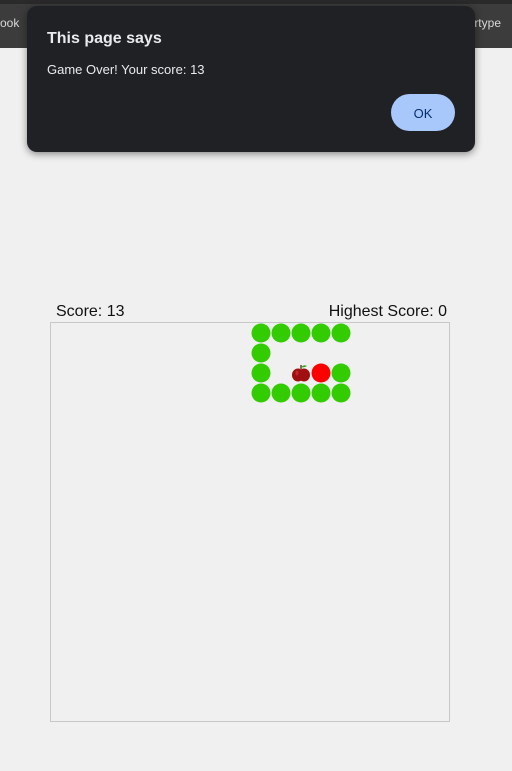  I want to click on ok-button: OK, so click(423, 112).